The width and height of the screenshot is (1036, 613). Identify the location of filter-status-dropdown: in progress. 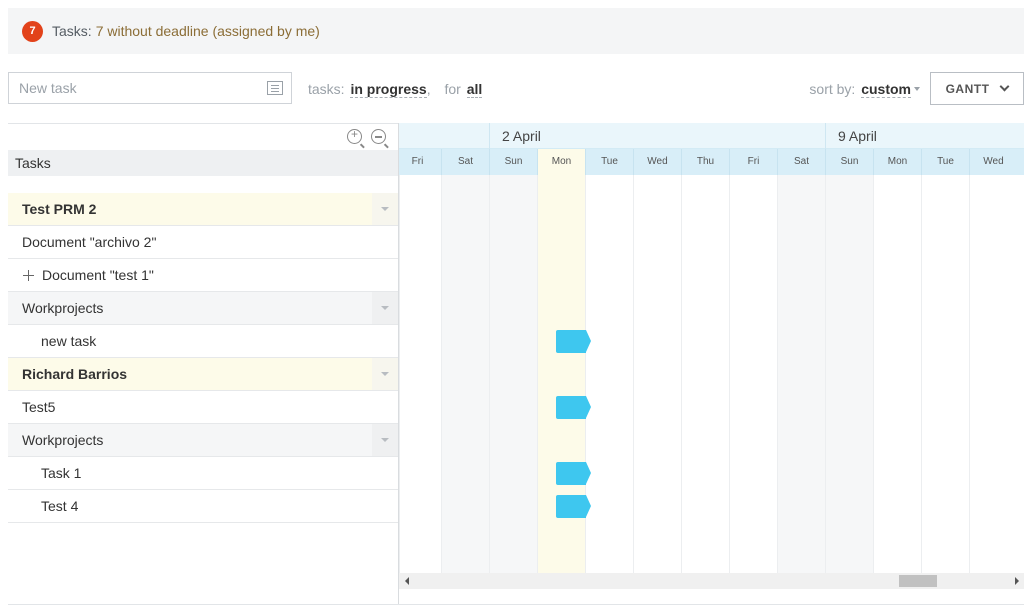
(388, 89).